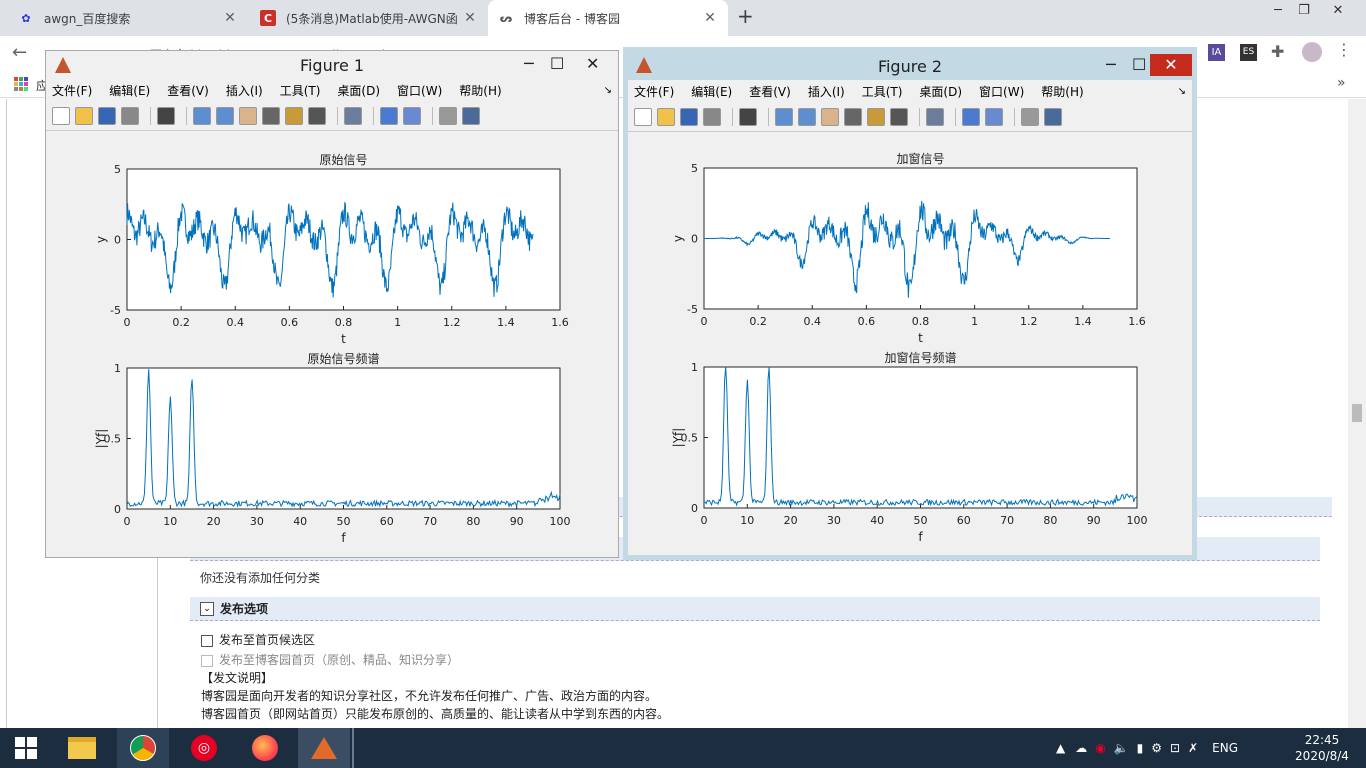  Describe the element at coordinates (1322, 748) in the screenshot. I see `clock: 22:45 2020/8/4` at that location.